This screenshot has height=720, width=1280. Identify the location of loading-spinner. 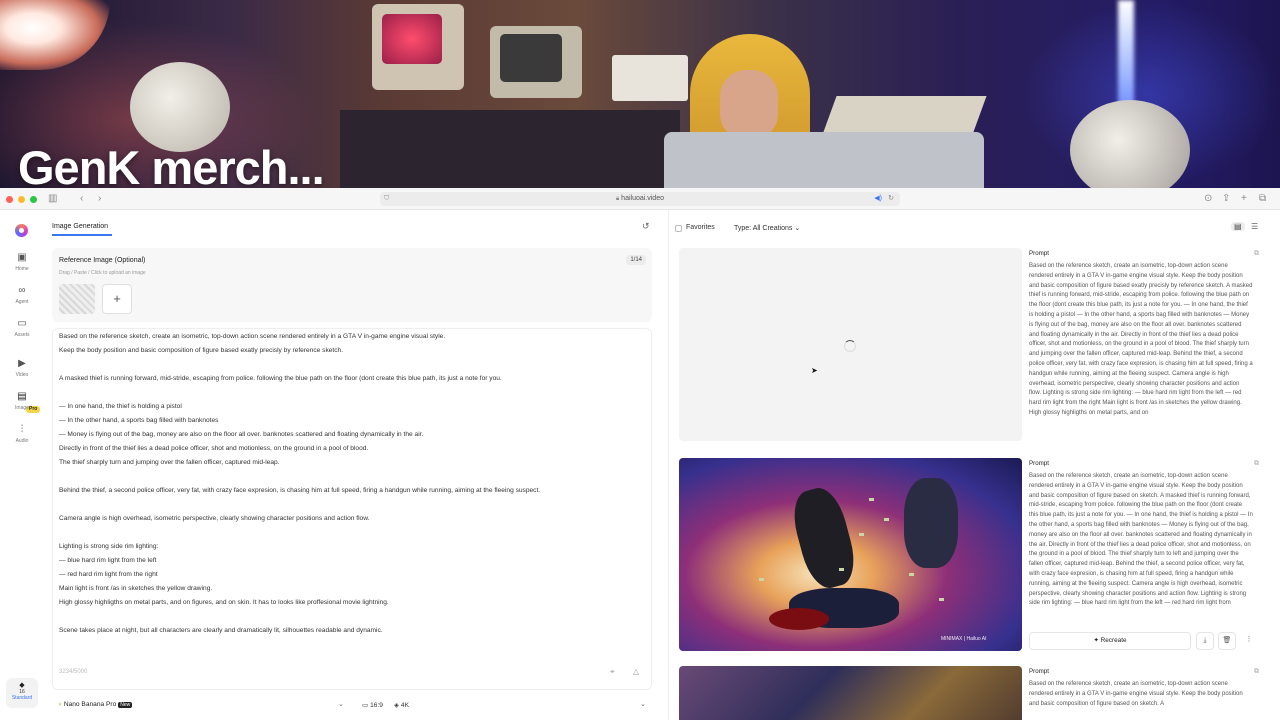
(850, 346).